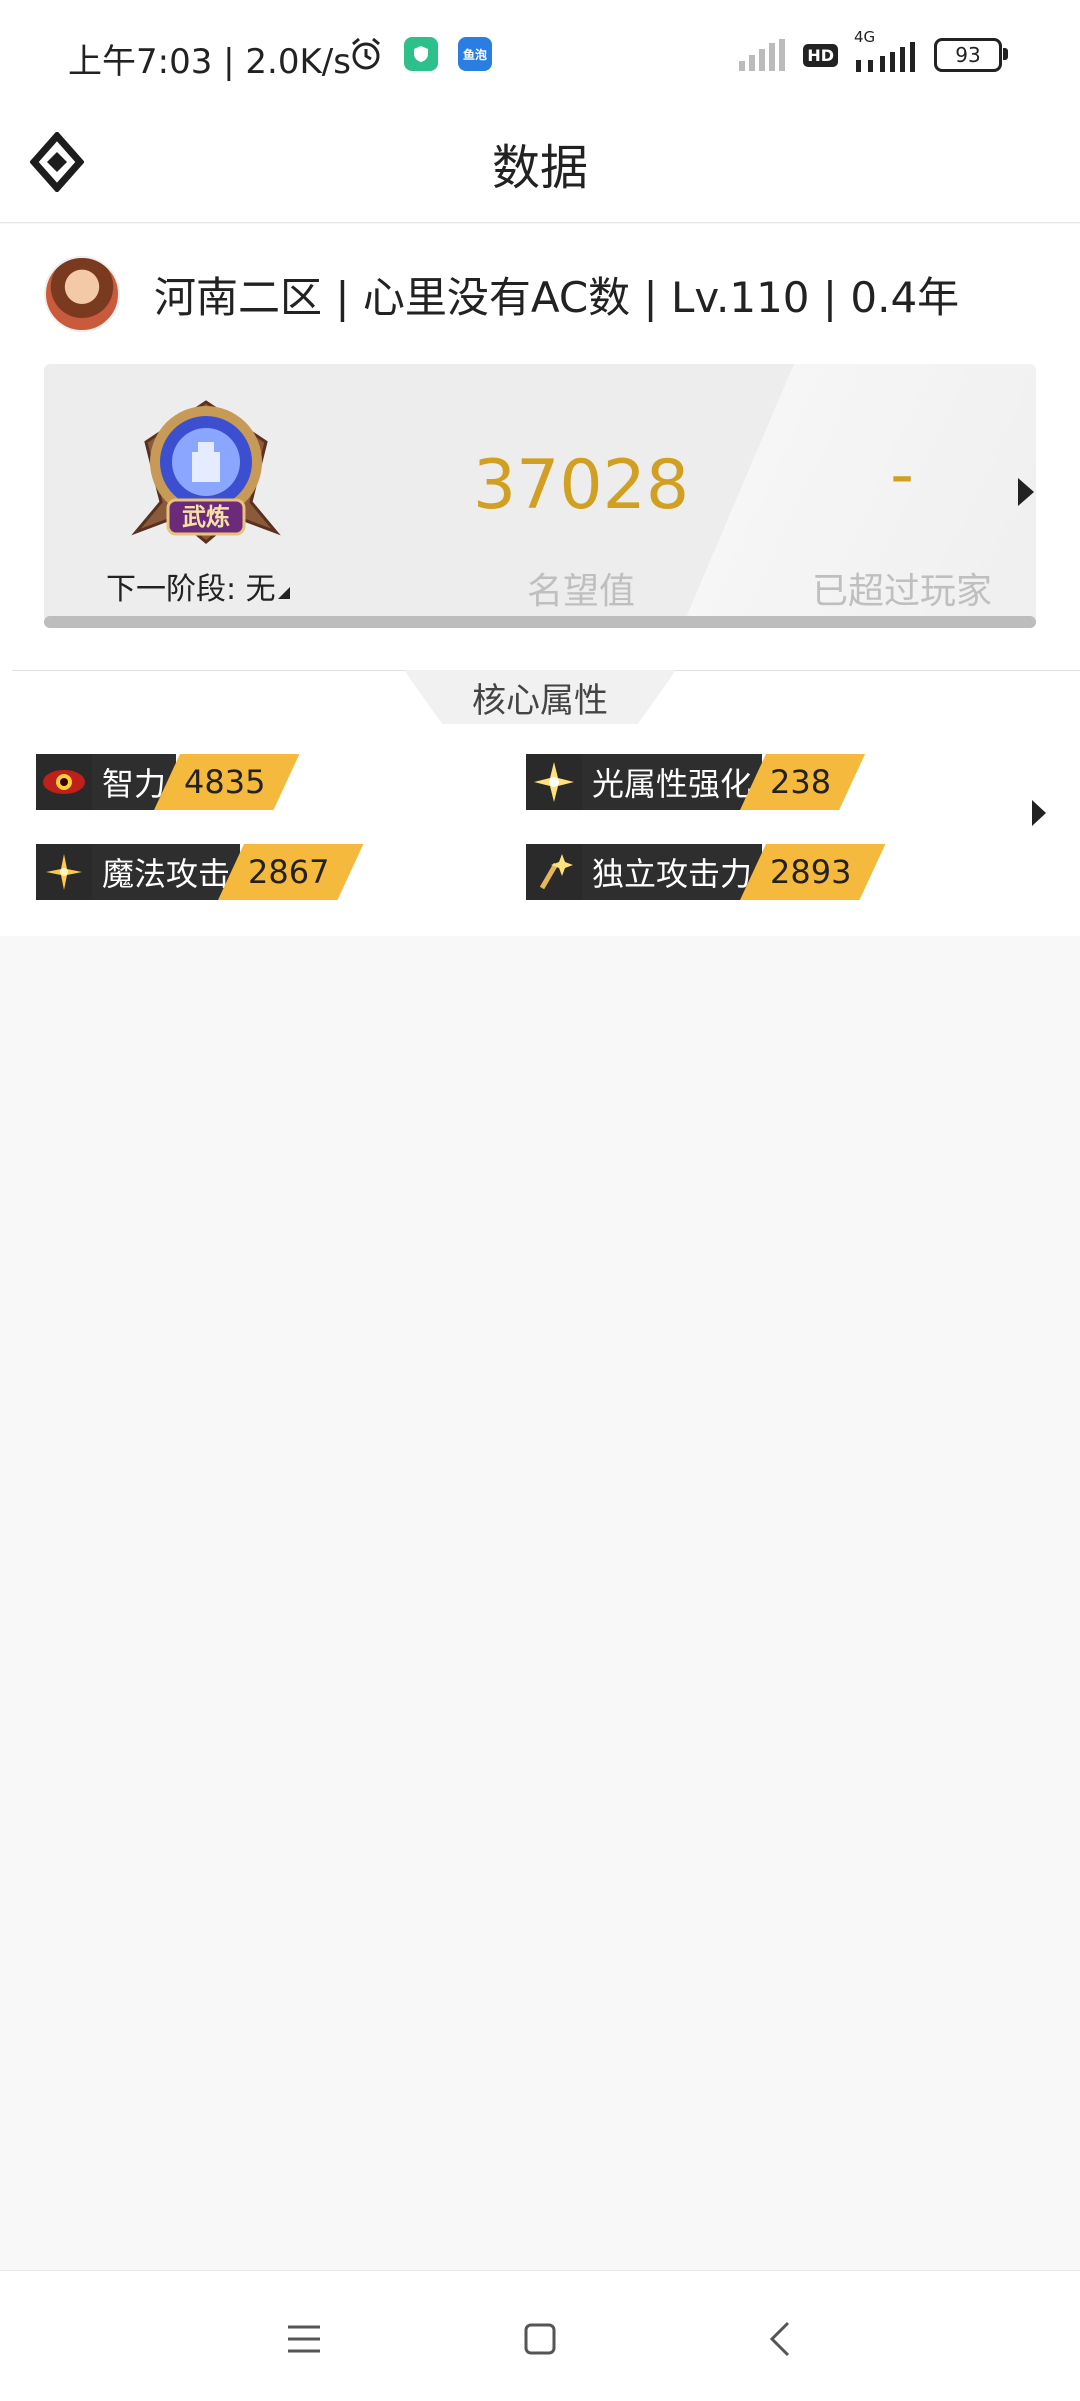  What do you see at coordinates (580, 591) in the screenshot?
I see `fame-label: 名望值` at bounding box center [580, 591].